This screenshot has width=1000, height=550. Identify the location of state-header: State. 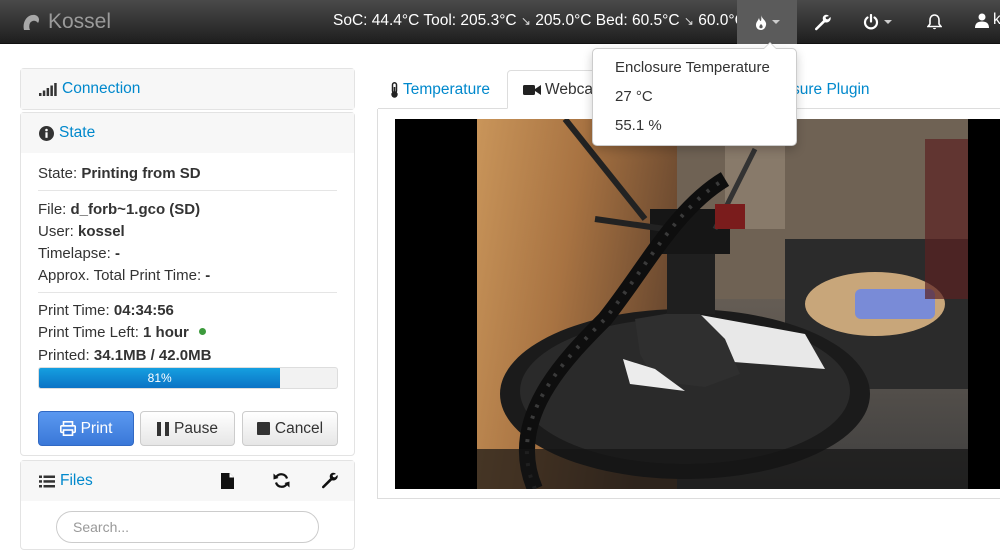
(187, 133).